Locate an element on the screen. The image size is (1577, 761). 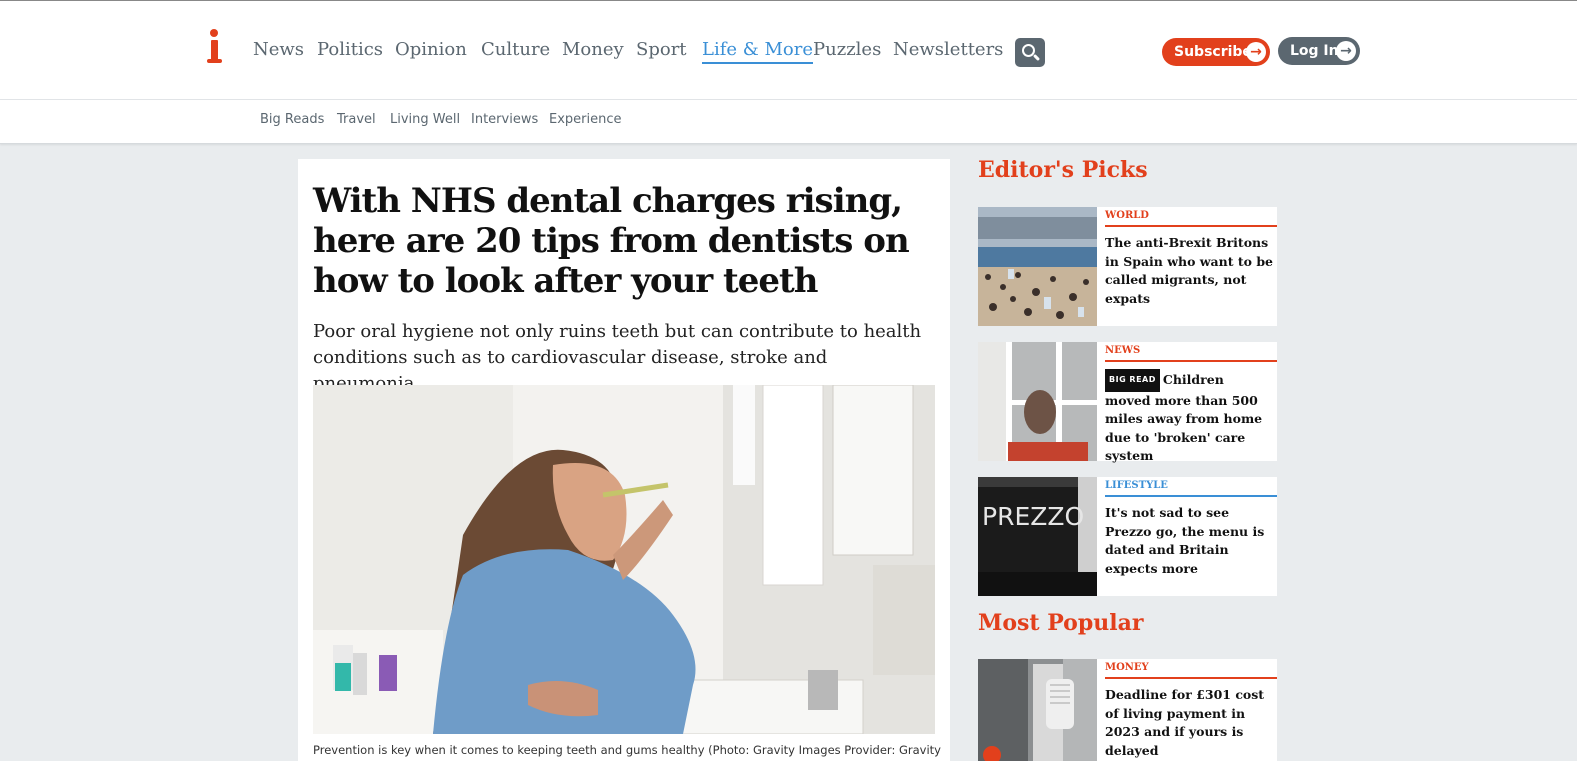
search-button is located at coordinates (1030, 52).